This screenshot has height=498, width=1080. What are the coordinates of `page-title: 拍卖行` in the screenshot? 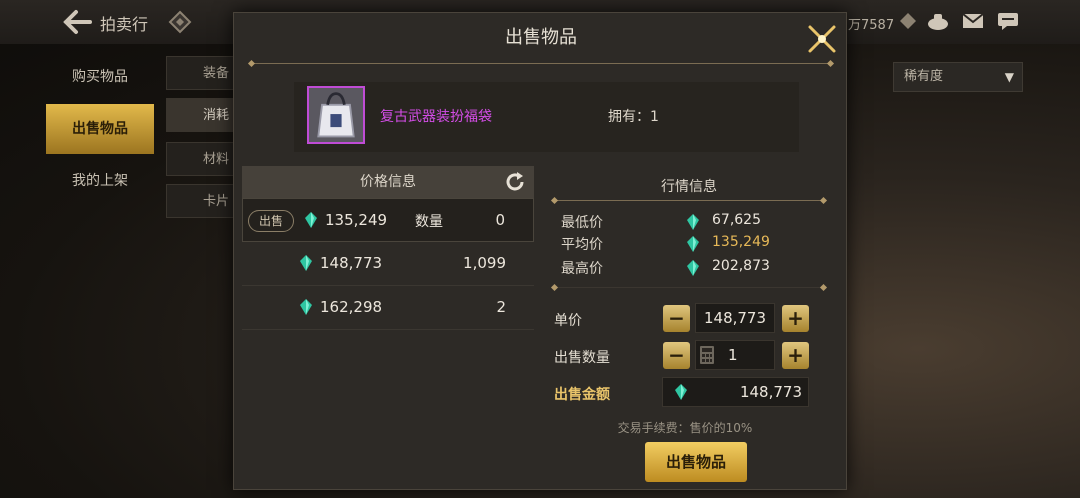 It's located at (124, 24).